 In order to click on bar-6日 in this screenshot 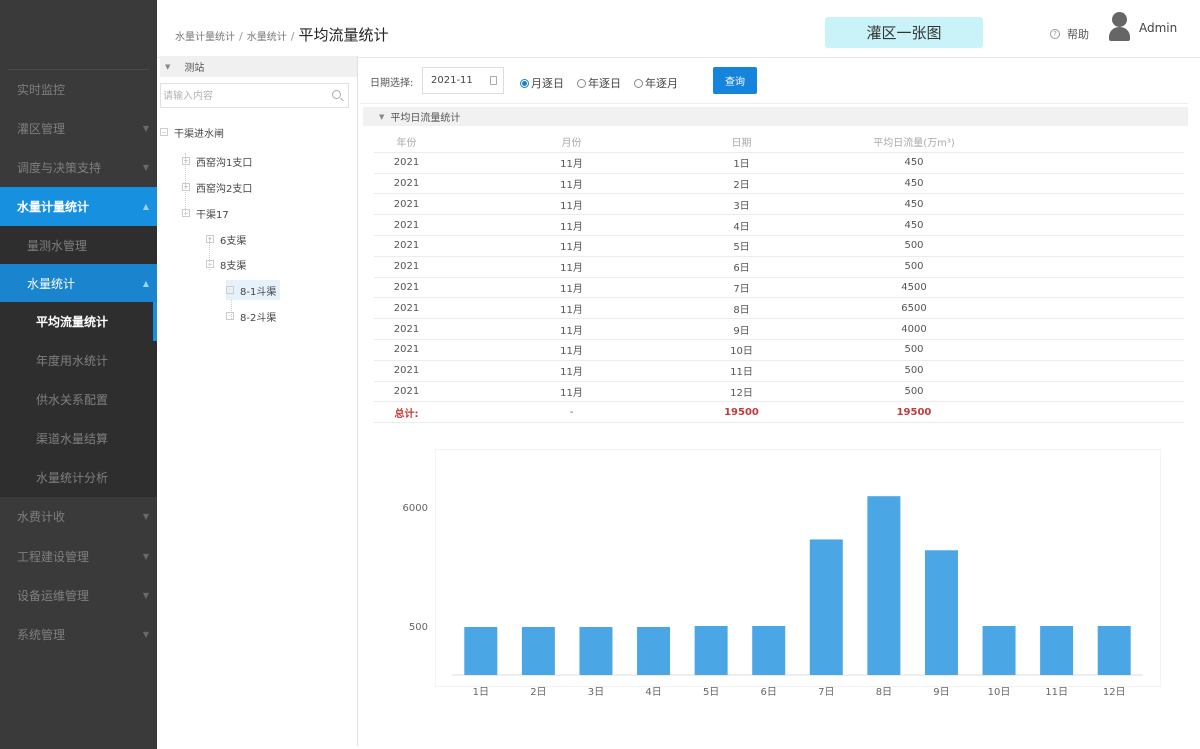, I will do `click(769, 650)`.